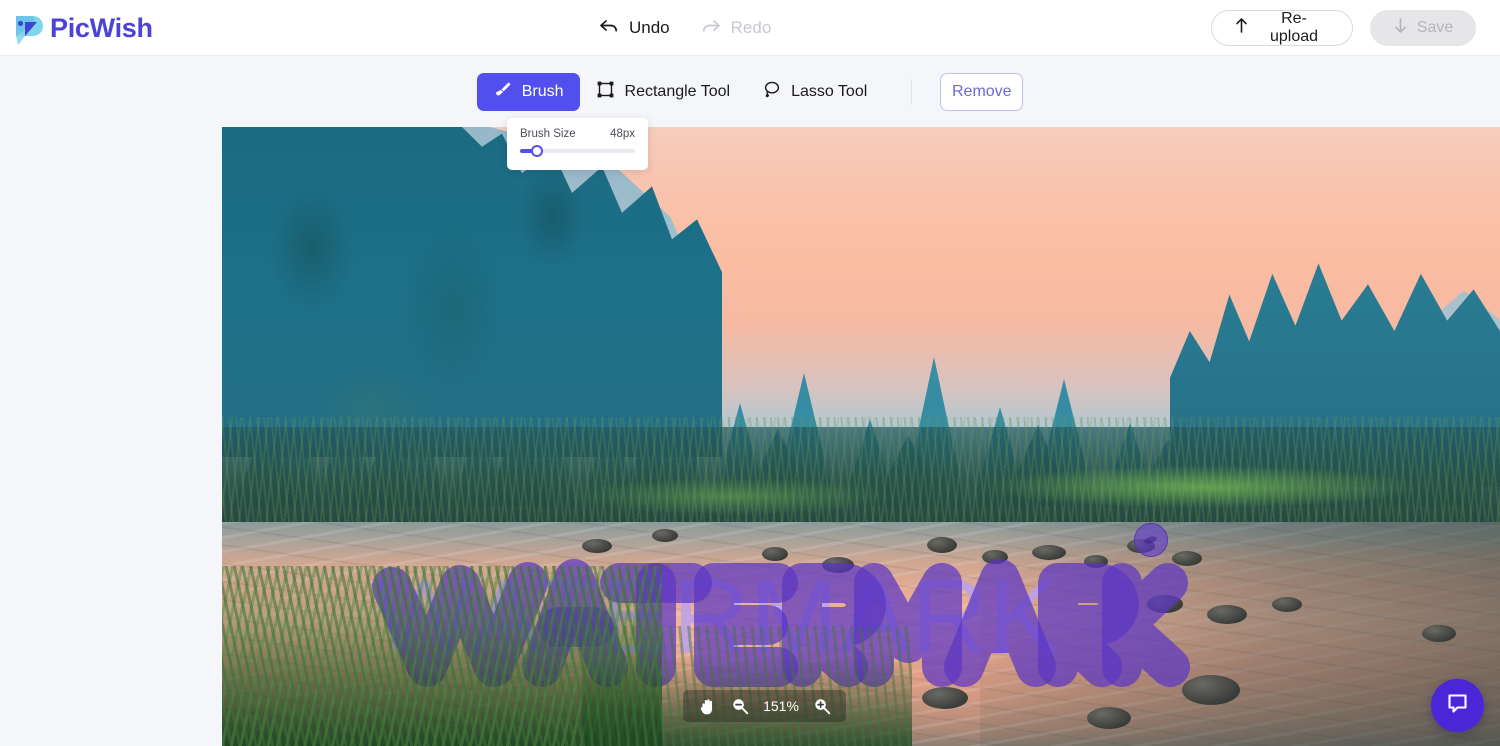 This screenshot has width=1500, height=746. What do you see at coordinates (912, 92) in the screenshot?
I see `toolbar-divider` at bounding box center [912, 92].